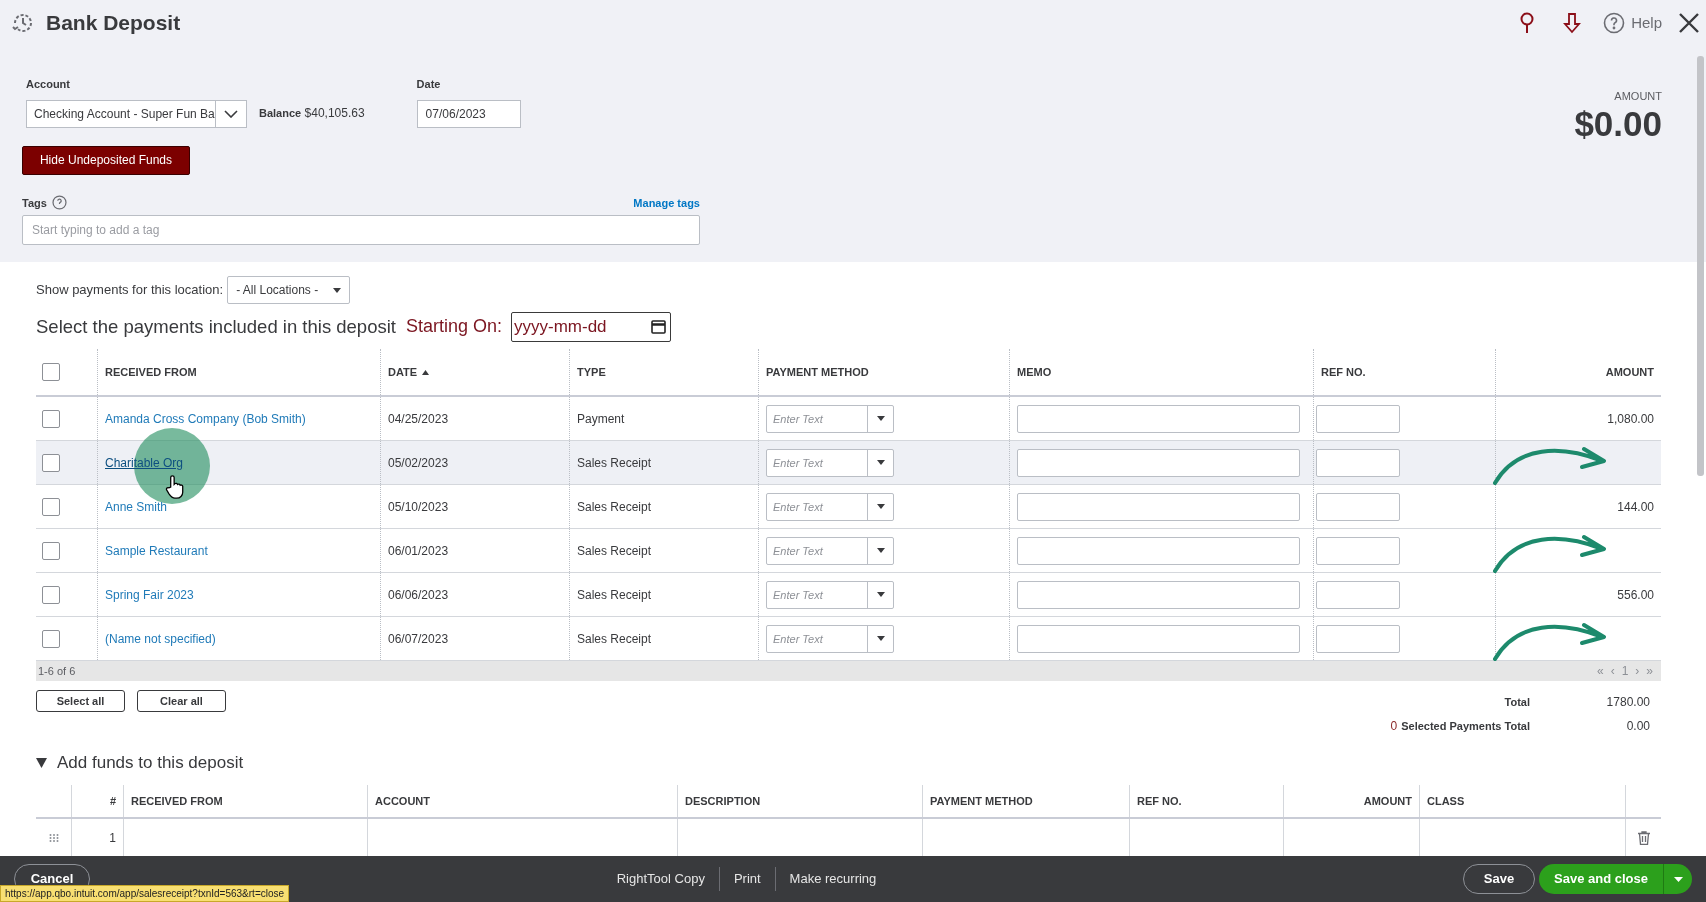 The height and width of the screenshot is (902, 1706). What do you see at coordinates (1637, 726) in the screenshot?
I see `selected-total-value: 0.00` at bounding box center [1637, 726].